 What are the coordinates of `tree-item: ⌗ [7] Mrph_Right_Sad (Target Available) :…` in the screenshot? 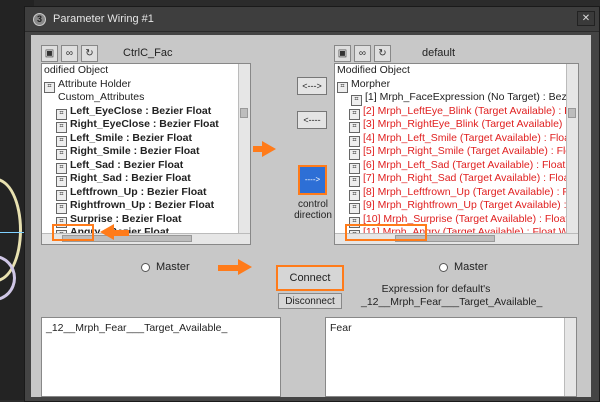 It's located at (457, 179).